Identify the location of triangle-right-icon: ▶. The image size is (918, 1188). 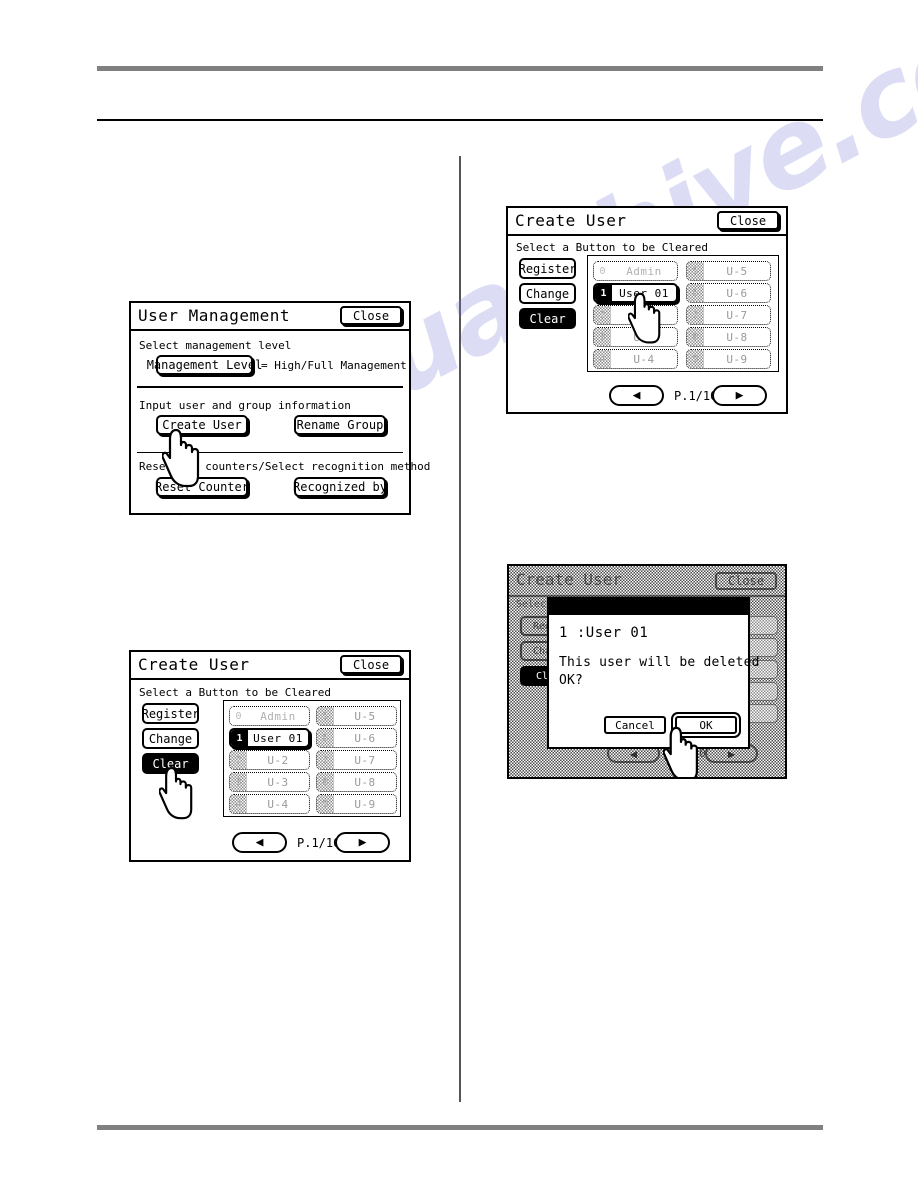
(739, 395).